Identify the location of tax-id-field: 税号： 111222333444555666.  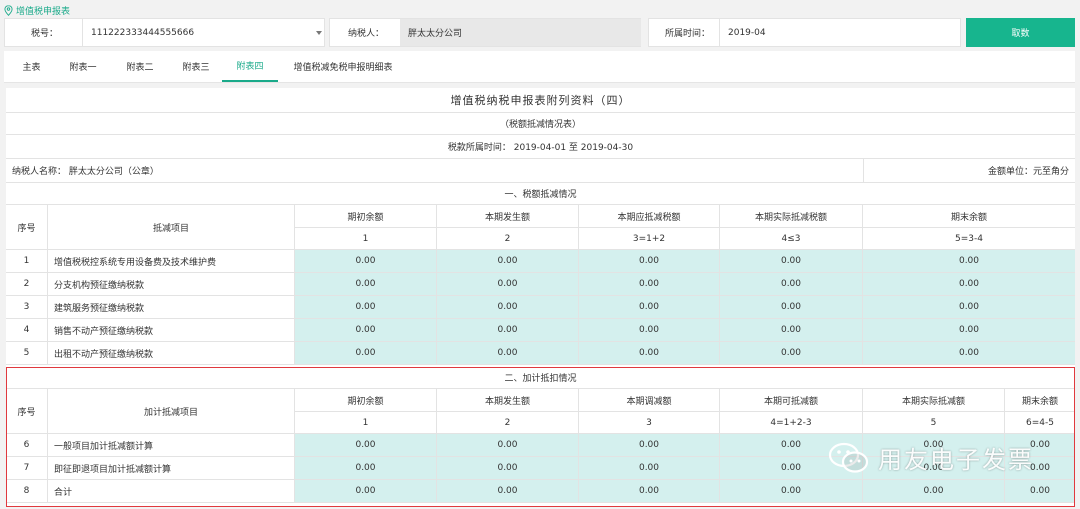
(164, 32).